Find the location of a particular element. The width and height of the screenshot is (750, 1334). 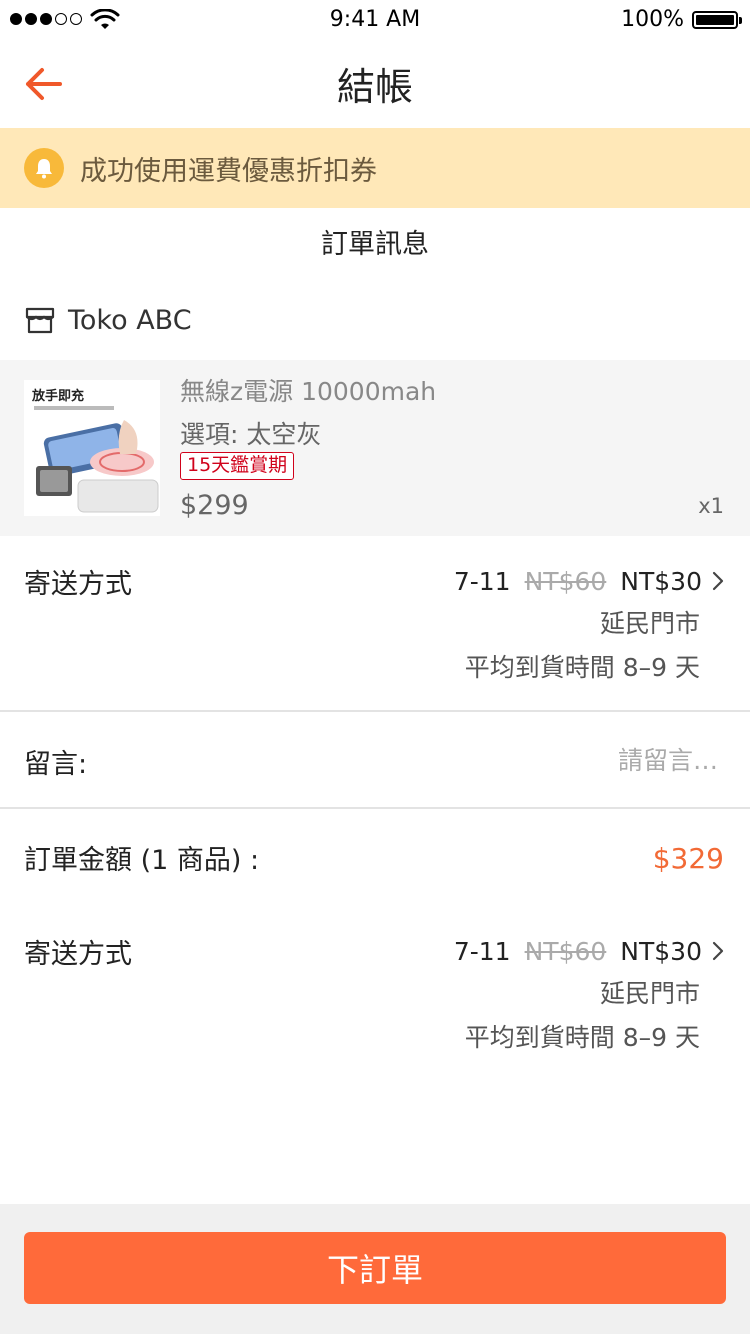

shipping-old-price: NT$60 is located at coordinates (565, 581).